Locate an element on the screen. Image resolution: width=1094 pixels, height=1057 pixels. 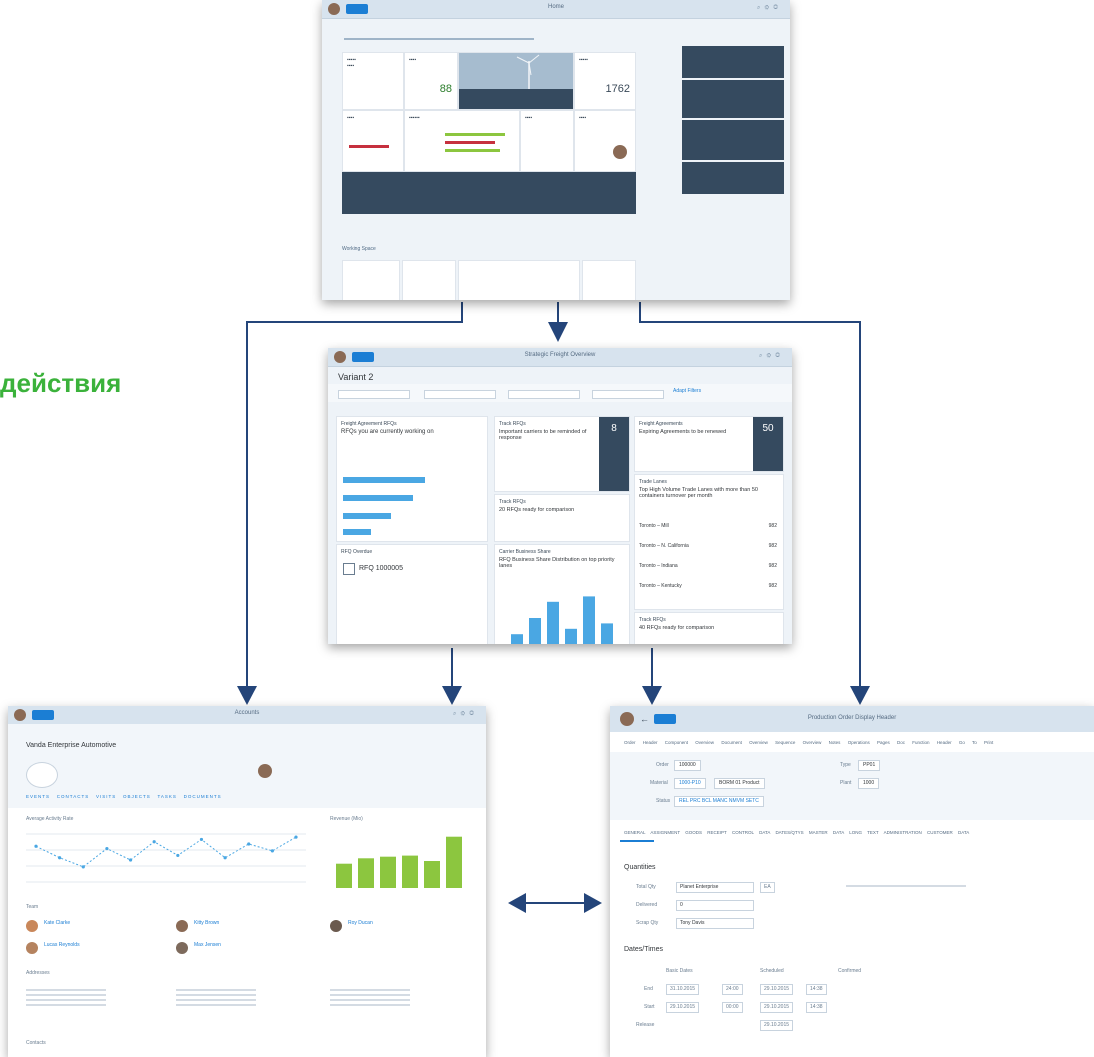
tab: TASKS is located at coordinates (166, 796).